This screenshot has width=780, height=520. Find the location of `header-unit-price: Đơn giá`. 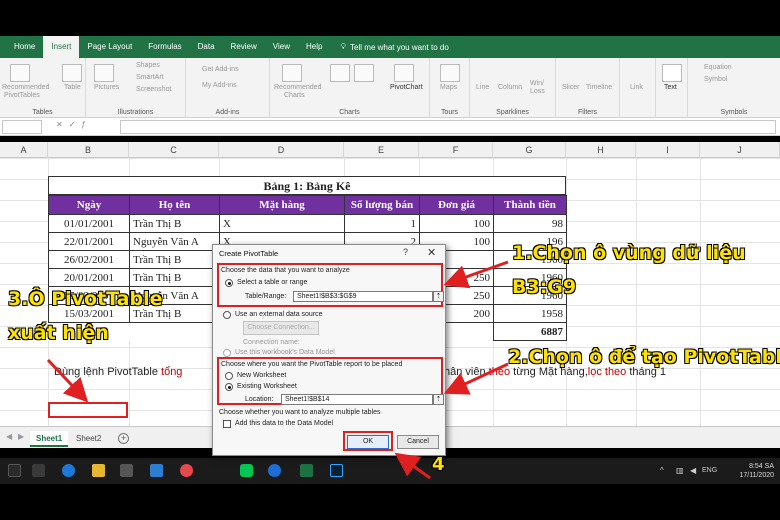

header-unit-price: Đơn giá is located at coordinates (456, 205).